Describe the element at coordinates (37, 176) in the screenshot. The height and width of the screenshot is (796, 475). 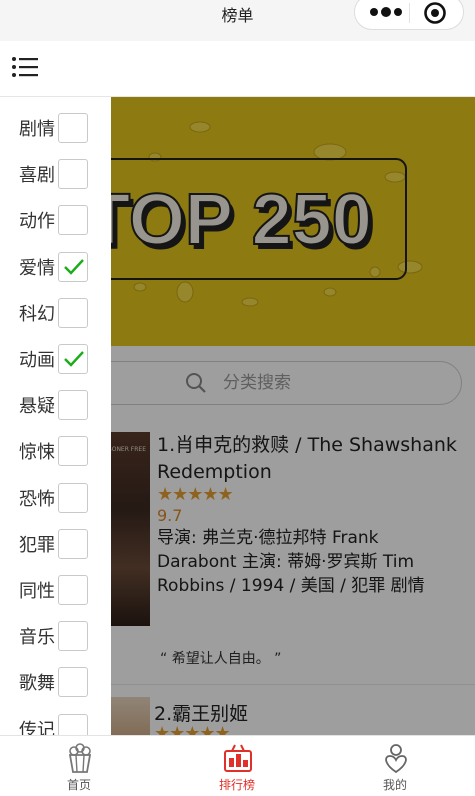
I see `category-label: 喜剧` at that location.